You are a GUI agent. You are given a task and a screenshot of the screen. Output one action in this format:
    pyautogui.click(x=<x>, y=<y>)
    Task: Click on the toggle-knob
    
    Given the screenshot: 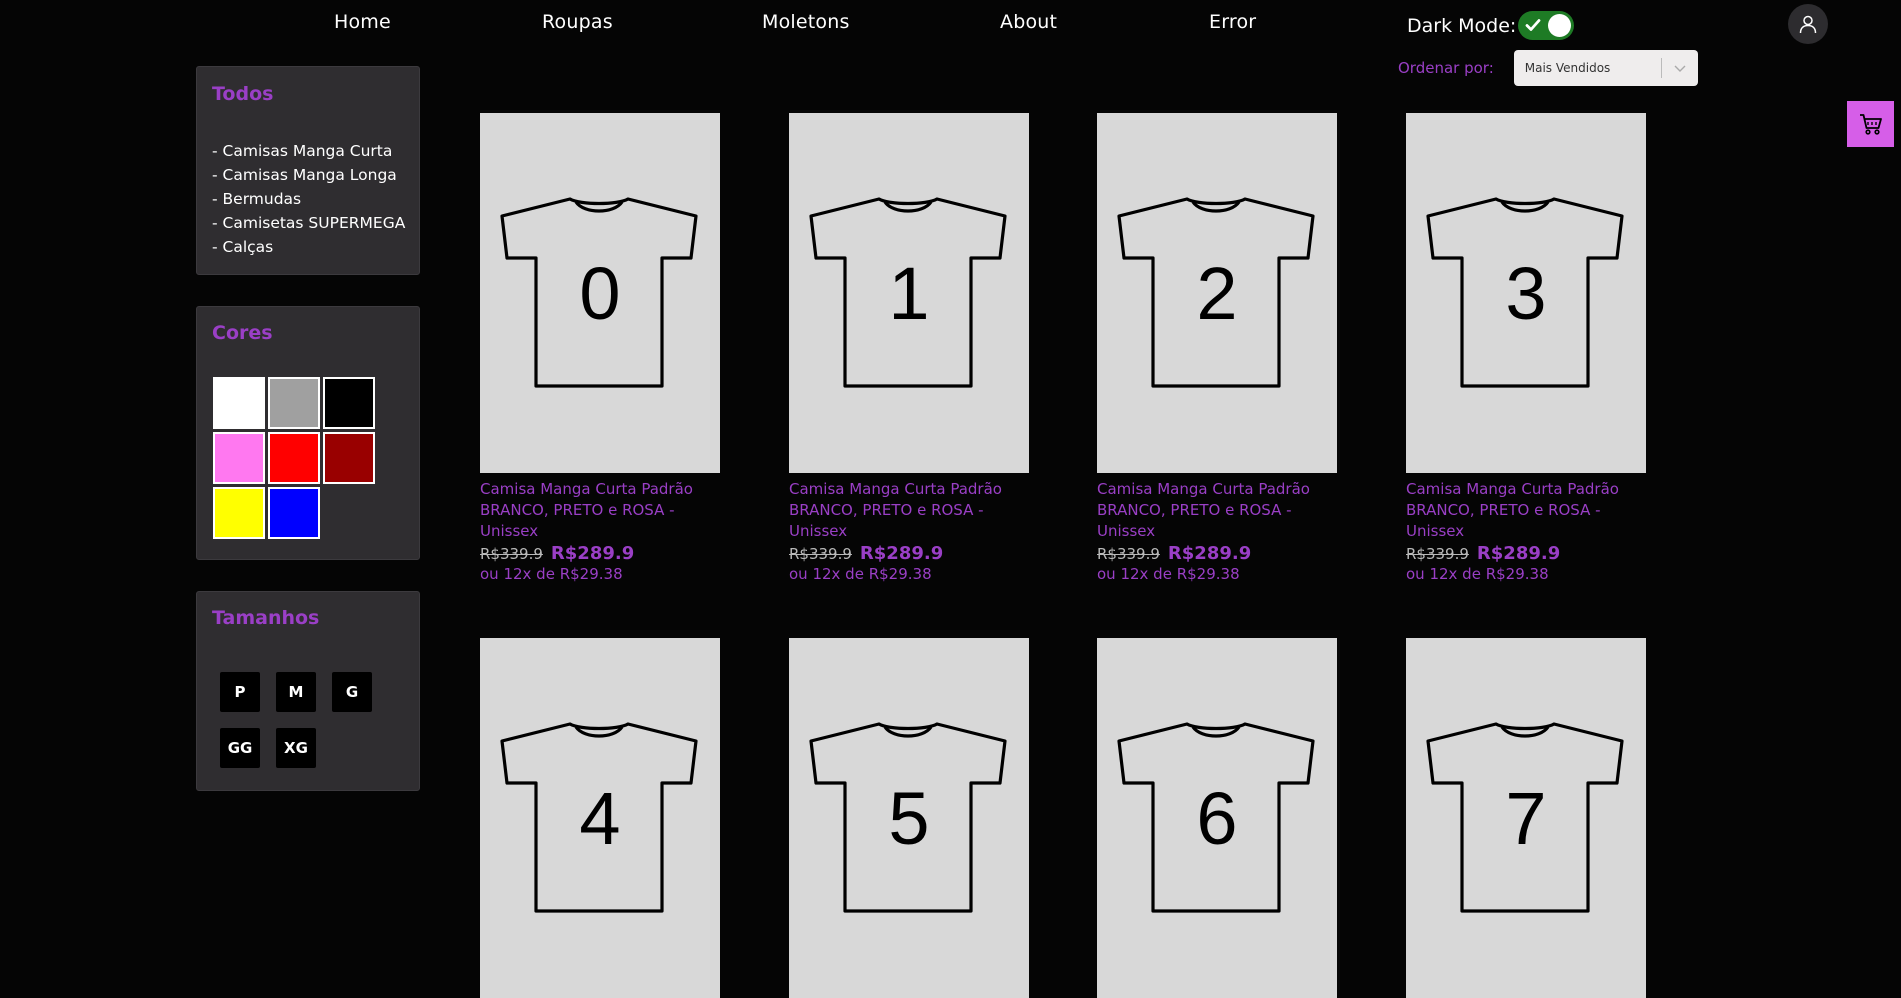 What is the action you would take?
    pyautogui.click(x=1560, y=25)
    